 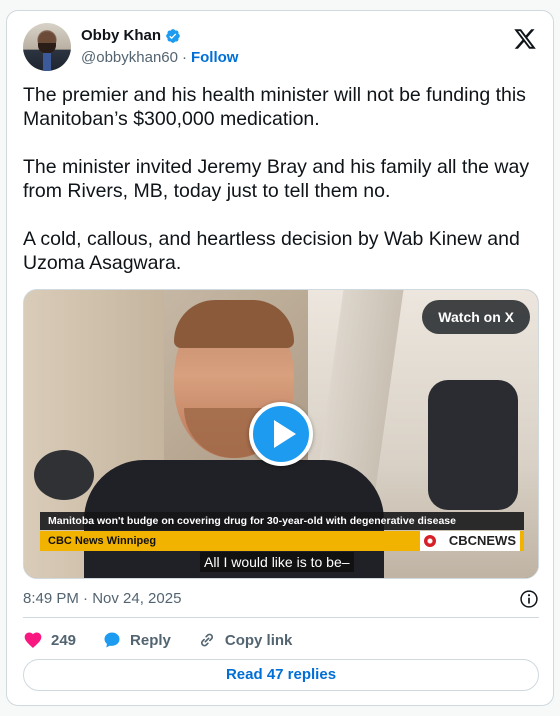 What do you see at coordinates (258, 640) in the screenshot?
I see `copy-link-label: Copy link` at bounding box center [258, 640].